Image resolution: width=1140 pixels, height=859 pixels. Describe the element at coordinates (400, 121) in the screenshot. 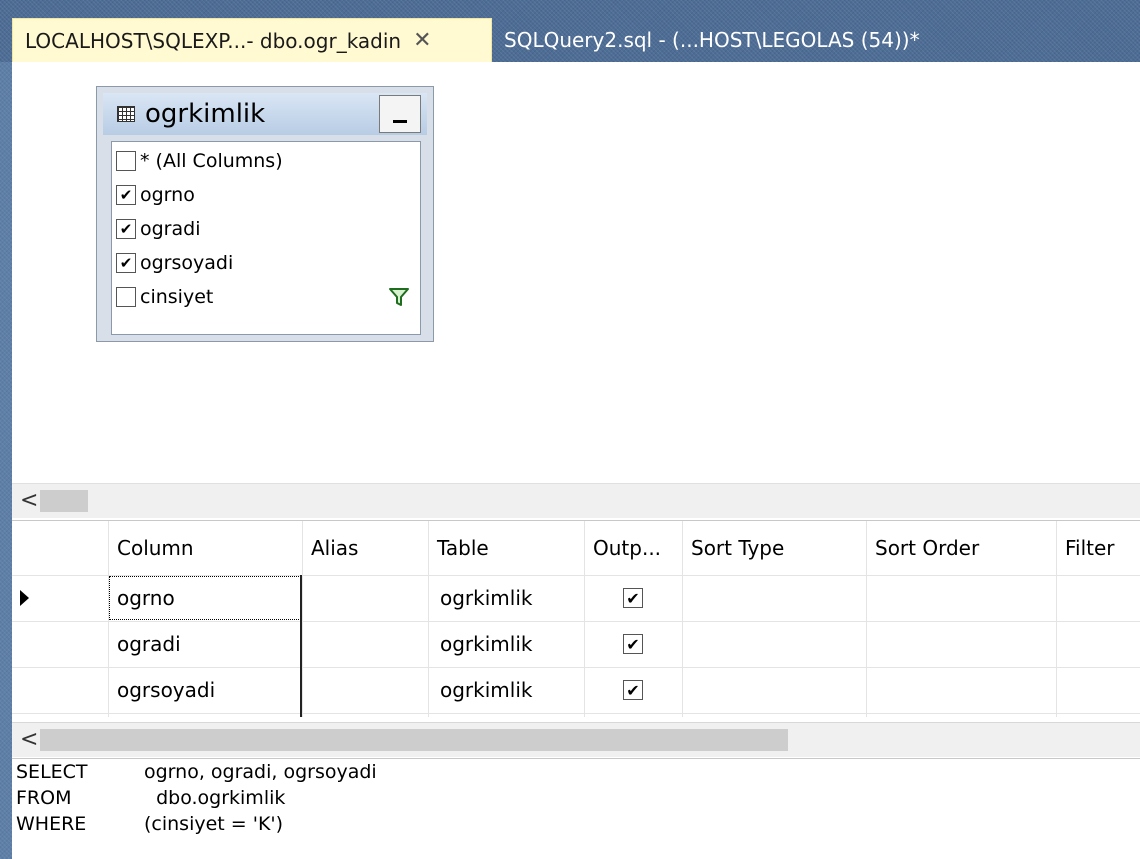

I see `minimize-icon` at that location.